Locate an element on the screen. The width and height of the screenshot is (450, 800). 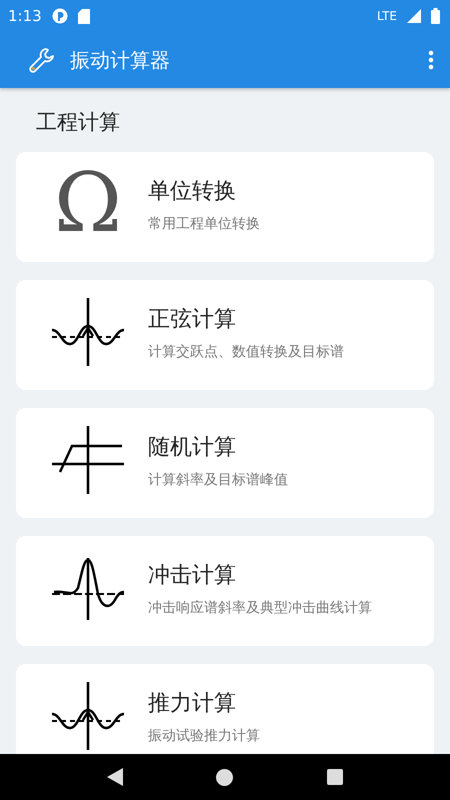
omega-icon: Ω is located at coordinates (88, 204).